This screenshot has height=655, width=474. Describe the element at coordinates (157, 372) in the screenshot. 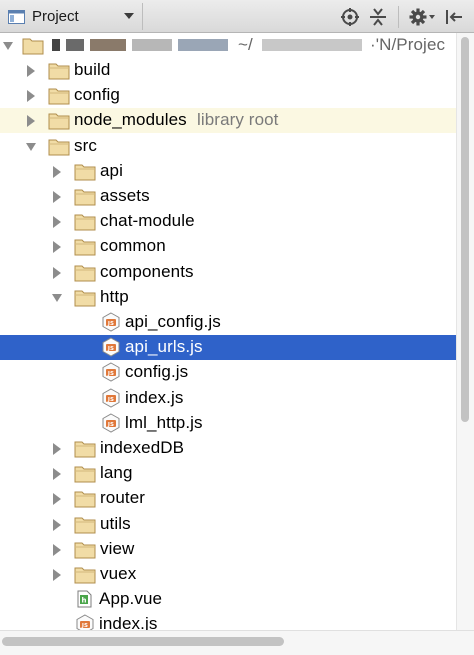

I see `tree-item-label: config.js` at that location.